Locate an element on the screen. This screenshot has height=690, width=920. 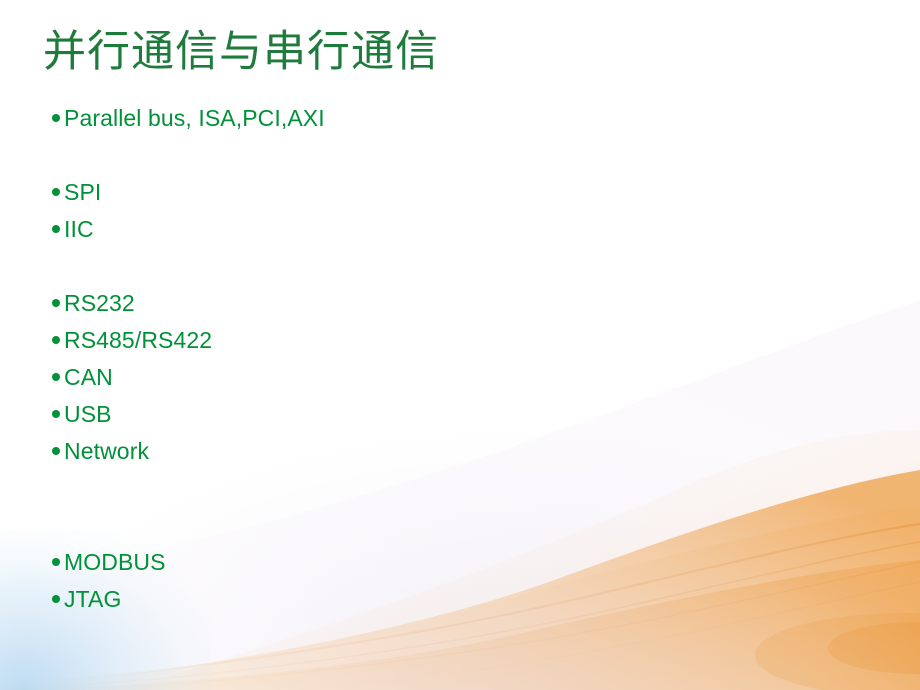
list-item: IIC is located at coordinates (372, 233).